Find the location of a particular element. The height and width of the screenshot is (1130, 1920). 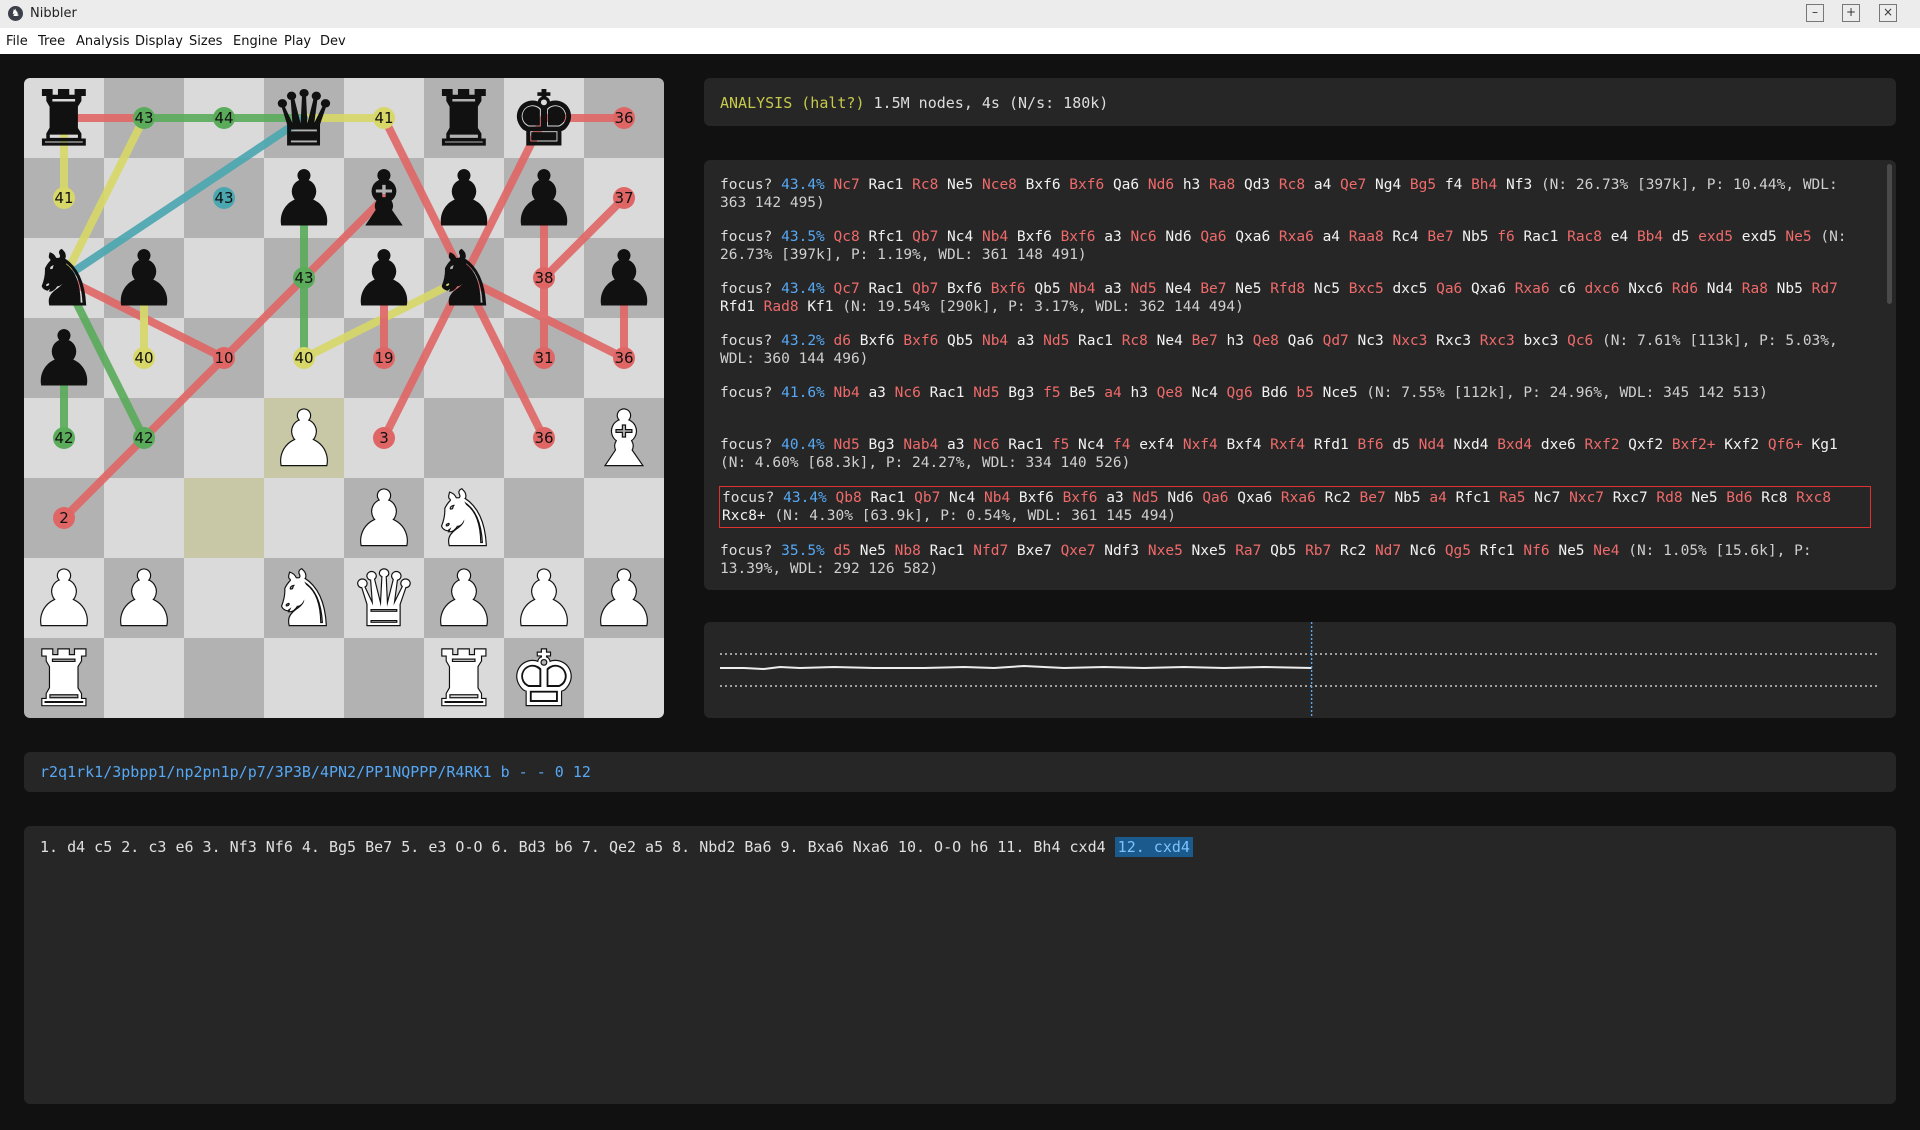

square-c4 is located at coordinates (224, 438).